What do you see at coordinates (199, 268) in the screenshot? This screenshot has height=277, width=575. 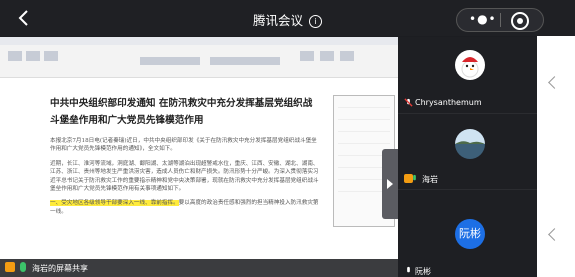 I see `share-status-bar: 海岩的屏幕共享` at bounding box center [199, 268].